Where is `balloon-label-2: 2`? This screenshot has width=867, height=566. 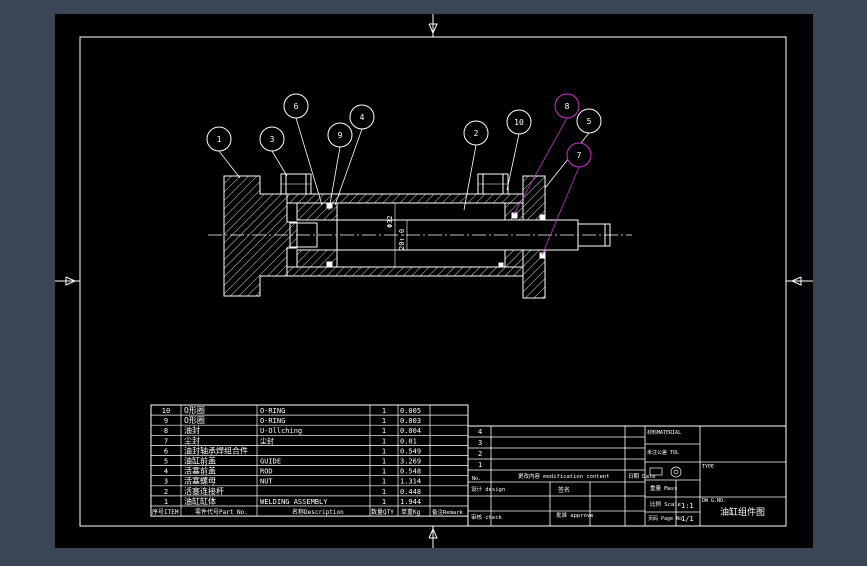
balloon-label-2: 2 is located at coordinates (476, 133).